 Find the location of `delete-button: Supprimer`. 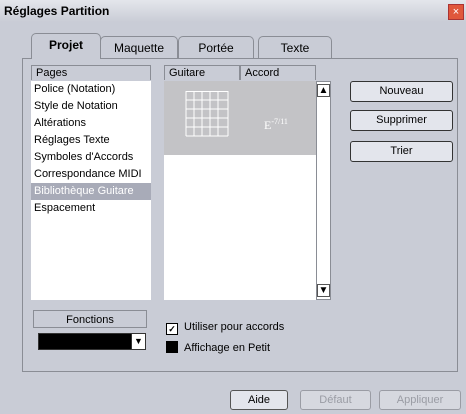

delete-button: Supprimer is located at coordinates (401, 120).